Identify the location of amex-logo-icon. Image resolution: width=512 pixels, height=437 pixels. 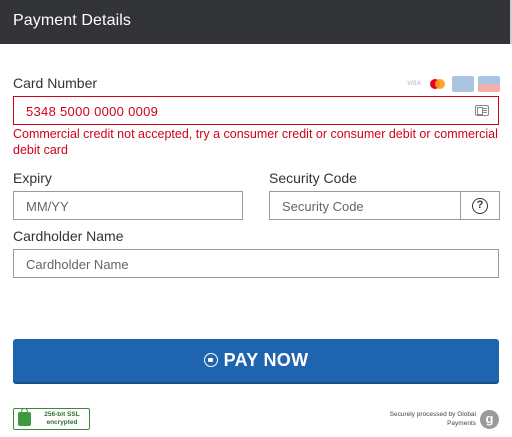
(463, 84).